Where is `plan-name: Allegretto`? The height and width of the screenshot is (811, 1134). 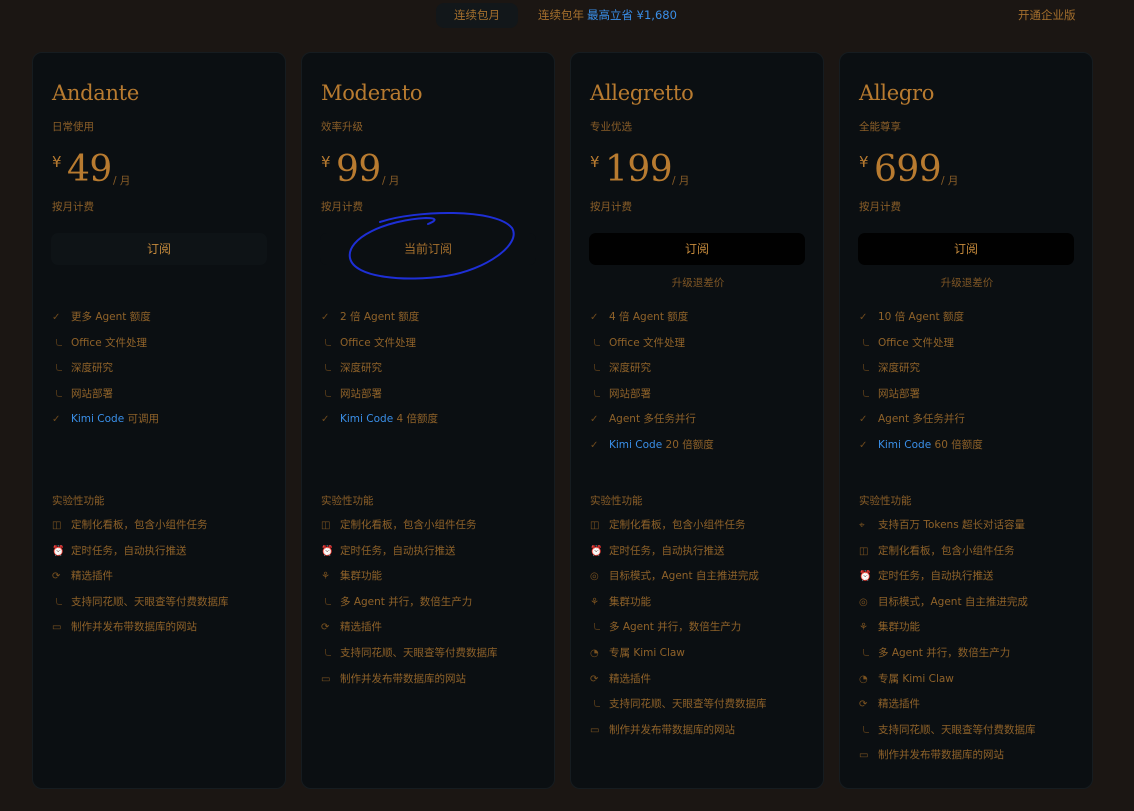
plan-name: Allegretto is located at coordinates (642, 93).